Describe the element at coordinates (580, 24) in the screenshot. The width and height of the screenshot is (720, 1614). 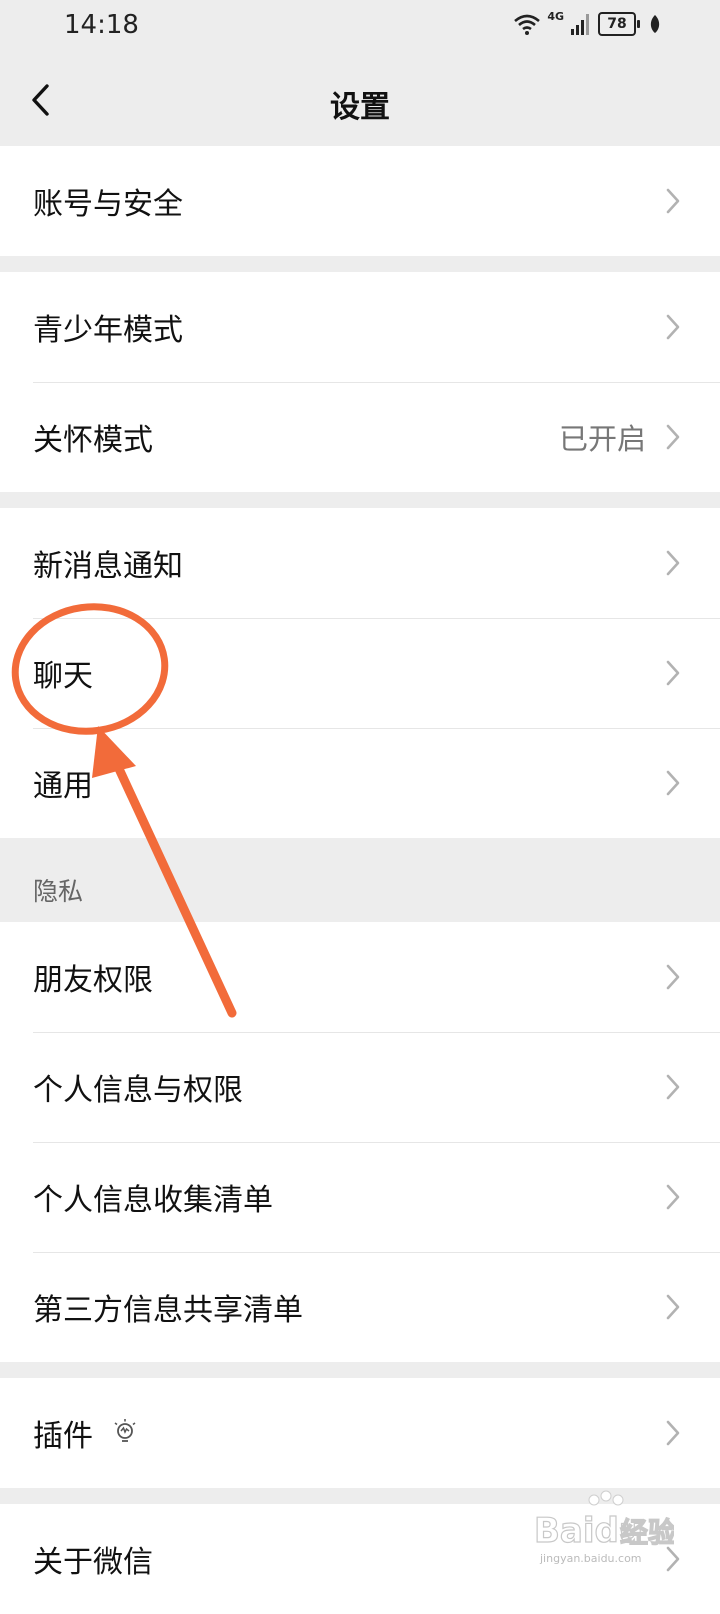
I see `signal-icon` at that location.